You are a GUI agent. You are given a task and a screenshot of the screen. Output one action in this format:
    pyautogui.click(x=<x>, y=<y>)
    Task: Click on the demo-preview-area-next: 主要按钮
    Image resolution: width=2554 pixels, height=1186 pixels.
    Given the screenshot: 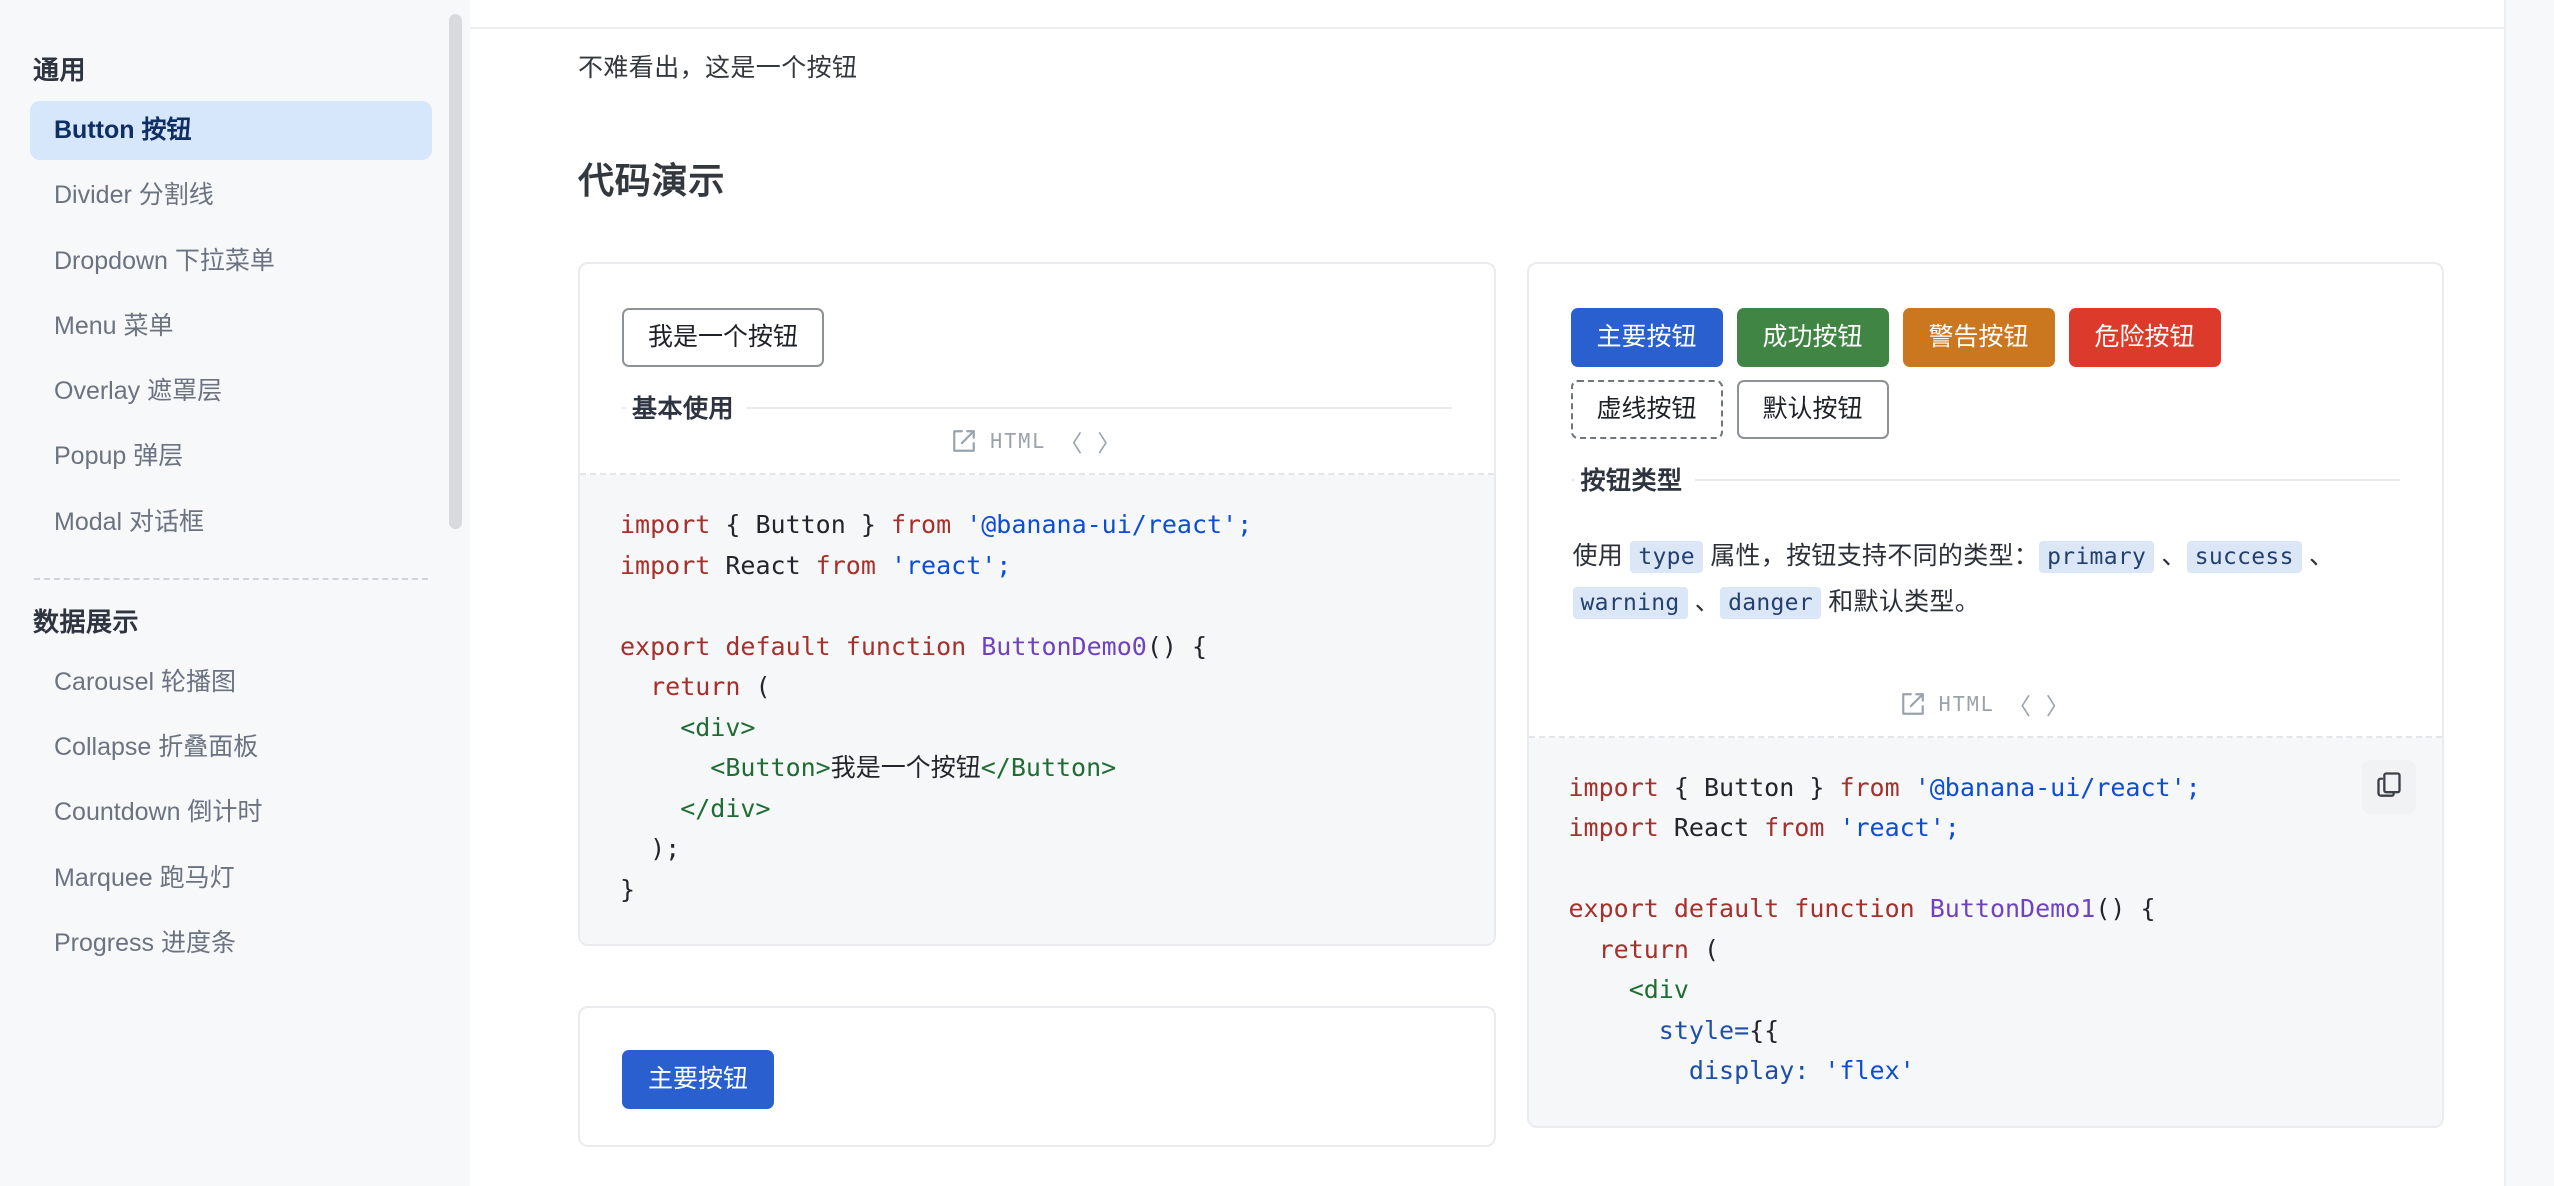 What is the action you would take?
    pyautogui.click(x=1037, y=1076)
    